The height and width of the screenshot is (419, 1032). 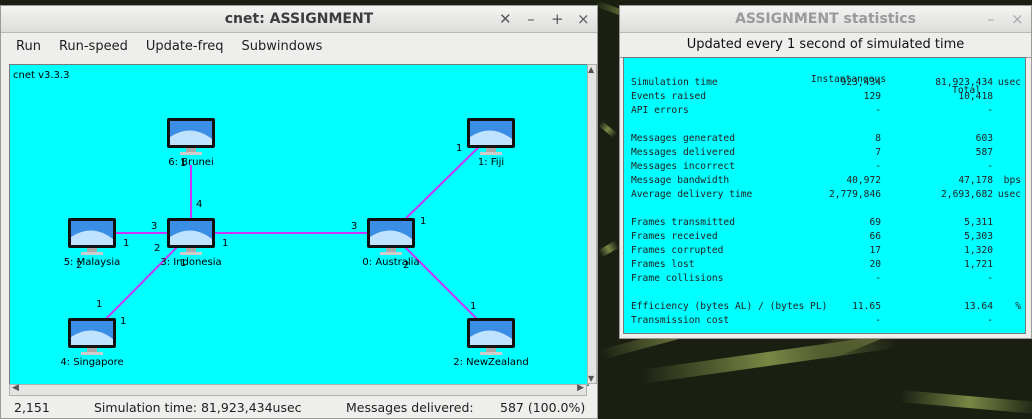 What do you see at coordinates (191, 262) in the screenshot?
I see `node-label: 3: Indonesia` at bounding box center [191, 262].